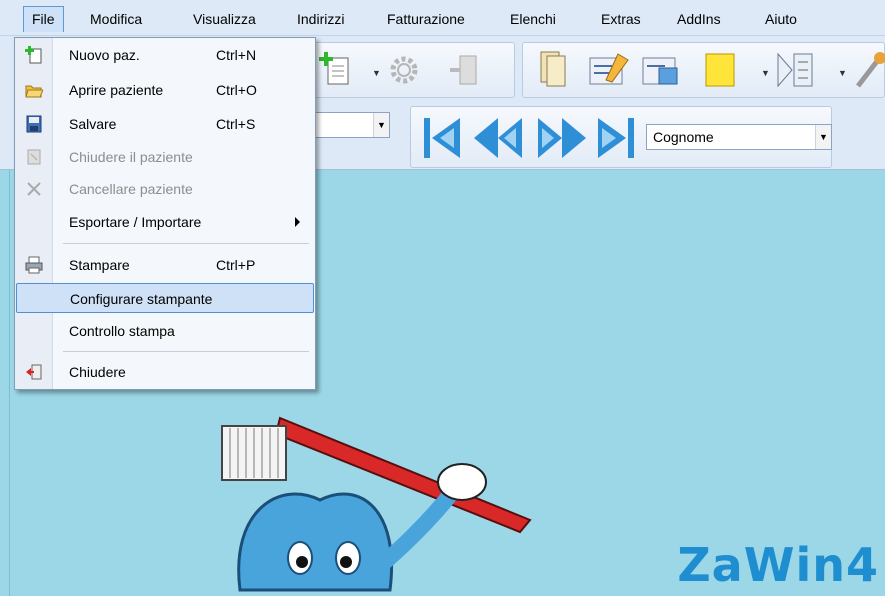 The height and width of the screenshot is (596, 885). Describe the element at coordinates (336, 70) in the screenshot. I see `new-document-icon` at that location.